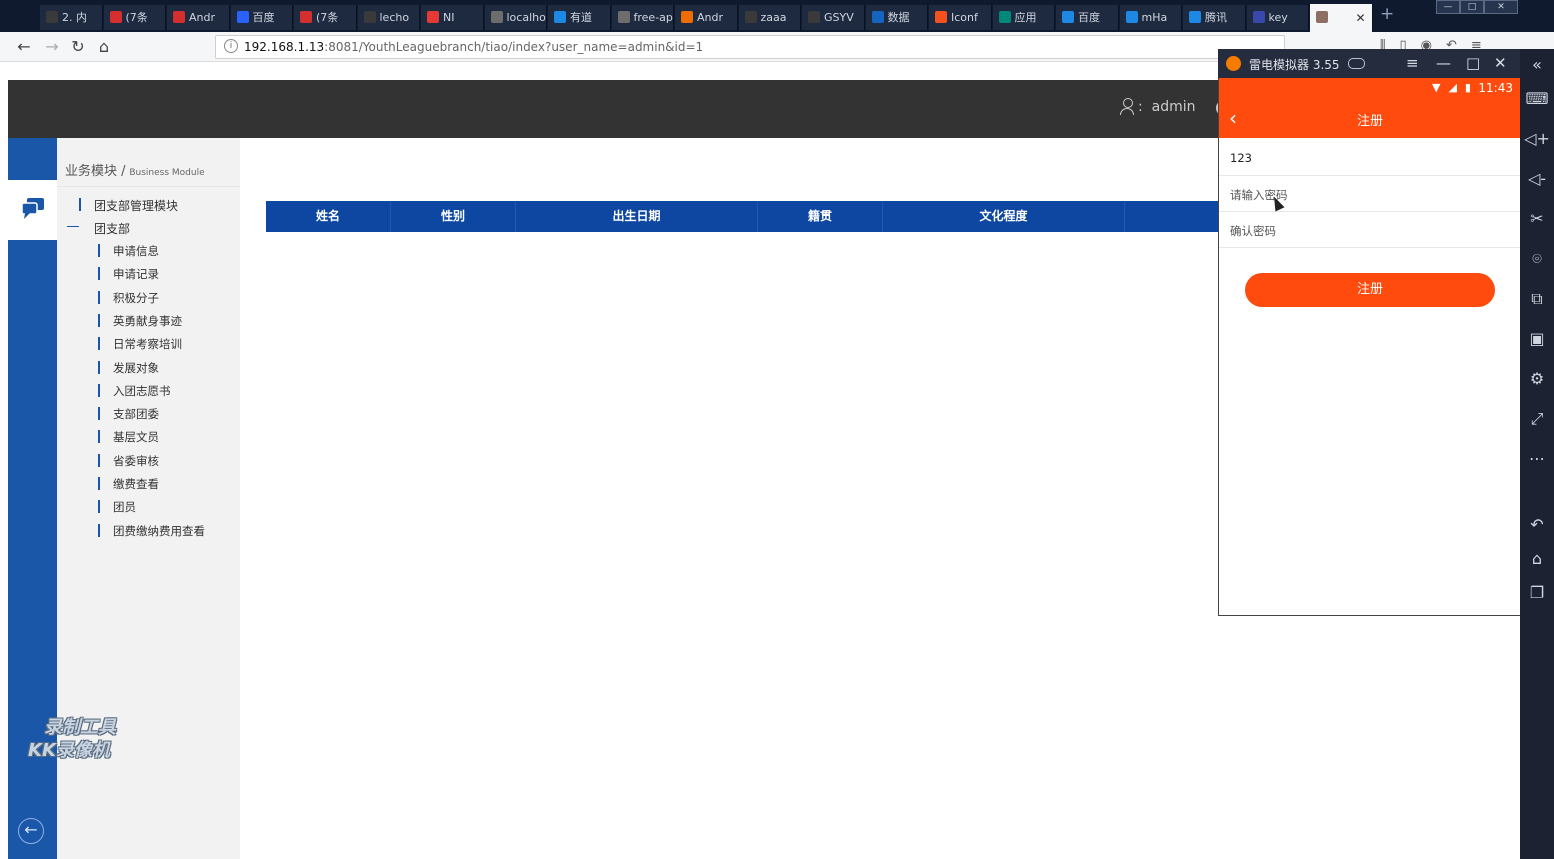  Describe the element at coordinates (128, 298) in the screenshot. I see `sidebar-subitem: 积极分子` at that location.